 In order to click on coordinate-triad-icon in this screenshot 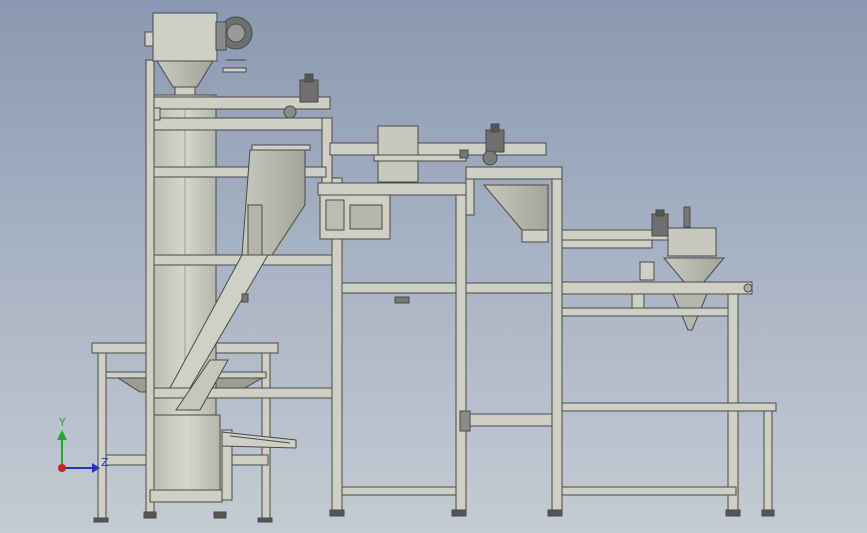, I will do `click(78, 451)`.